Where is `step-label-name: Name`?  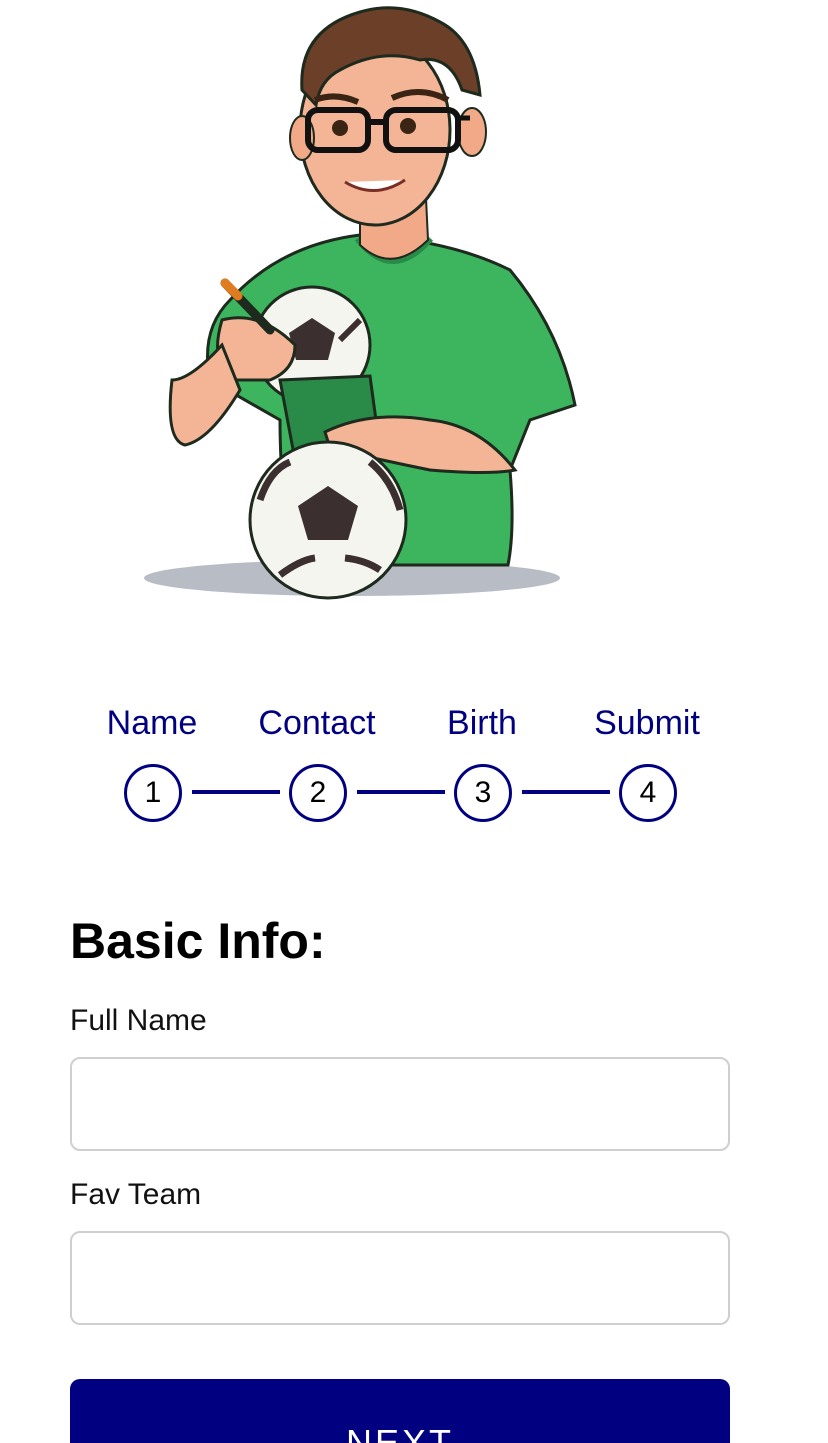 step-label-name: Name is located at coordinates (152, 723).